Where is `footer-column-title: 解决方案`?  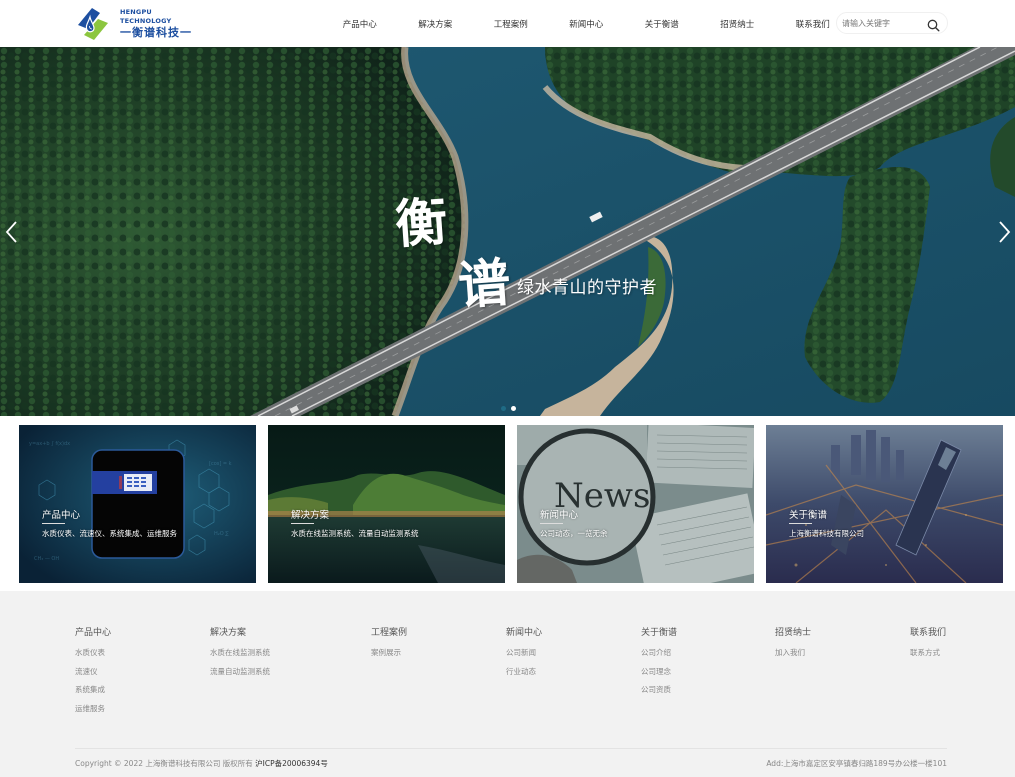
footer-column-title: 解决方案 is located at coordinates (240, 631).